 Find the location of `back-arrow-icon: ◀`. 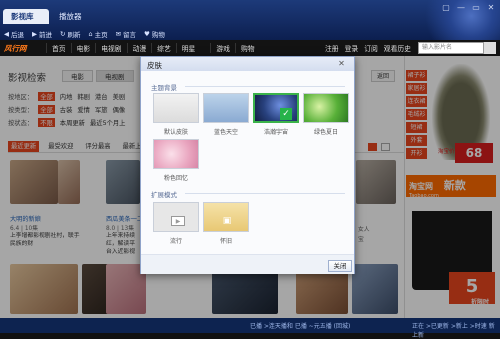

back-arrow-icon: ◀ is located at coordinates (6, 33).